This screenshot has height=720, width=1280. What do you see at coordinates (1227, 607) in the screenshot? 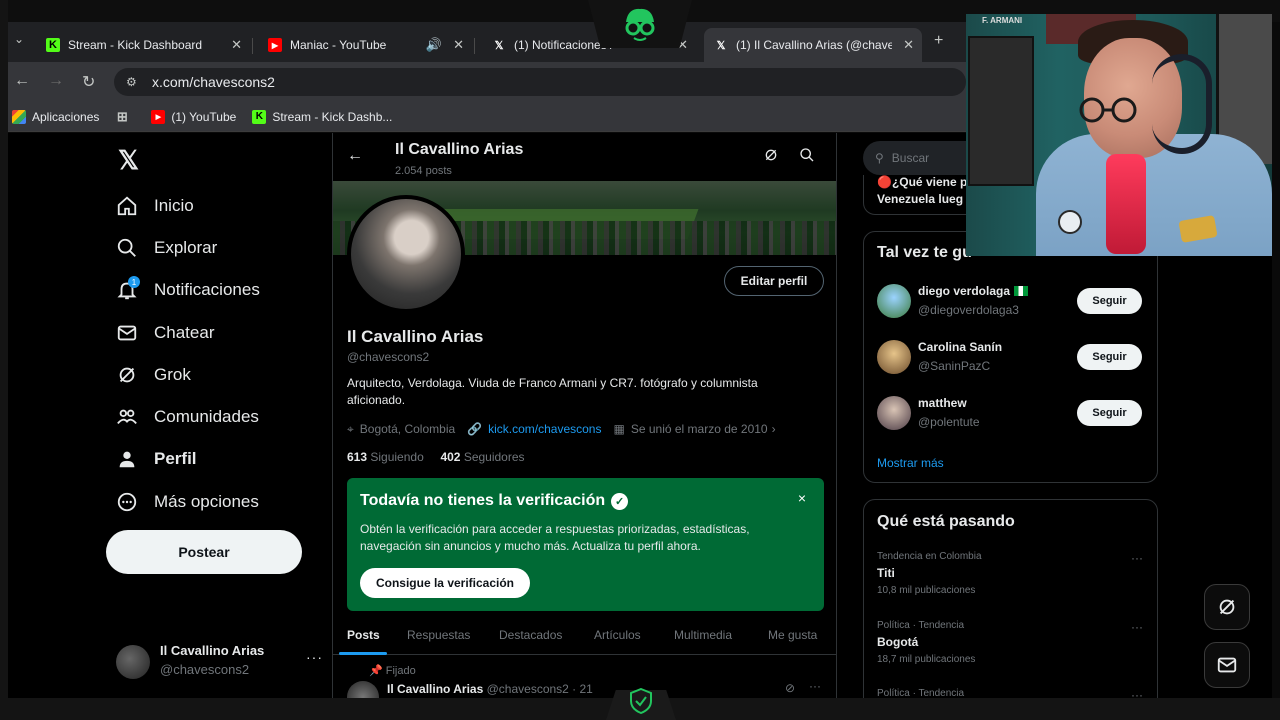
I see `grok-floating-button` at bounding box center [1227, 607].